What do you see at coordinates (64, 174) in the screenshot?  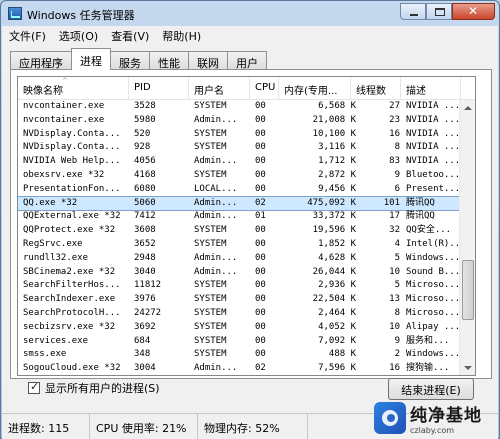 I see `cell-image-name: obexsrv.exe *32` at bounding box center [64, 174].